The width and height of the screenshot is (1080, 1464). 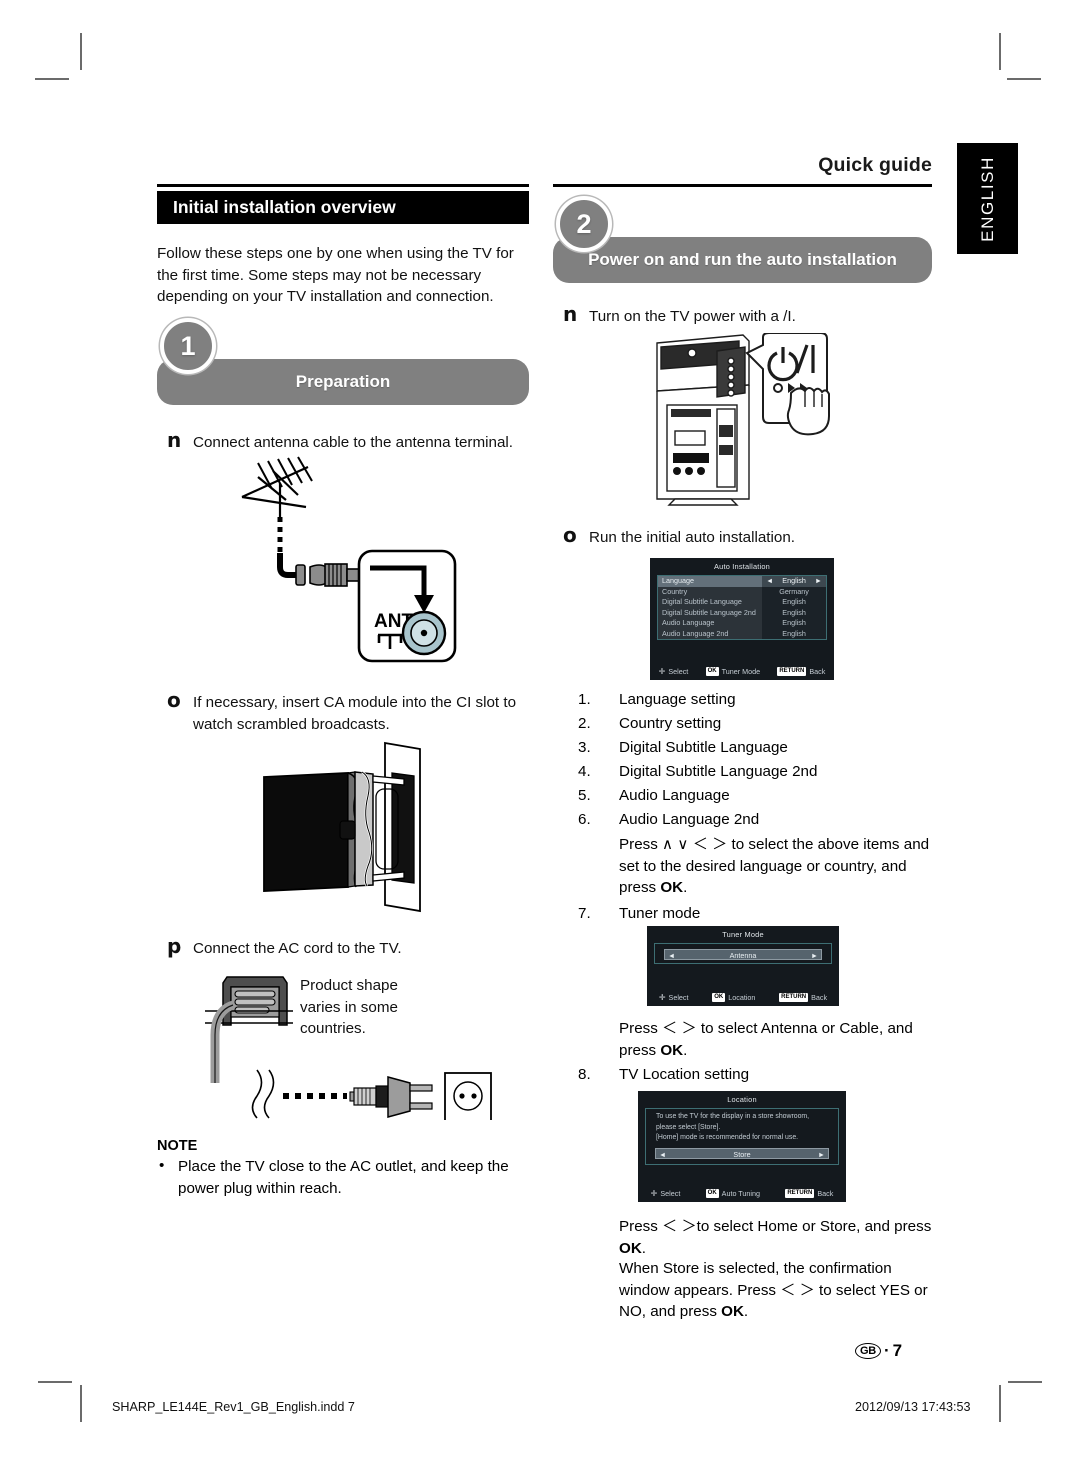 What do you see at coordinates (794, 581) in the screenshot?
I see `osd-row-value: ◄ English ►` at bounding box center [794, 581].